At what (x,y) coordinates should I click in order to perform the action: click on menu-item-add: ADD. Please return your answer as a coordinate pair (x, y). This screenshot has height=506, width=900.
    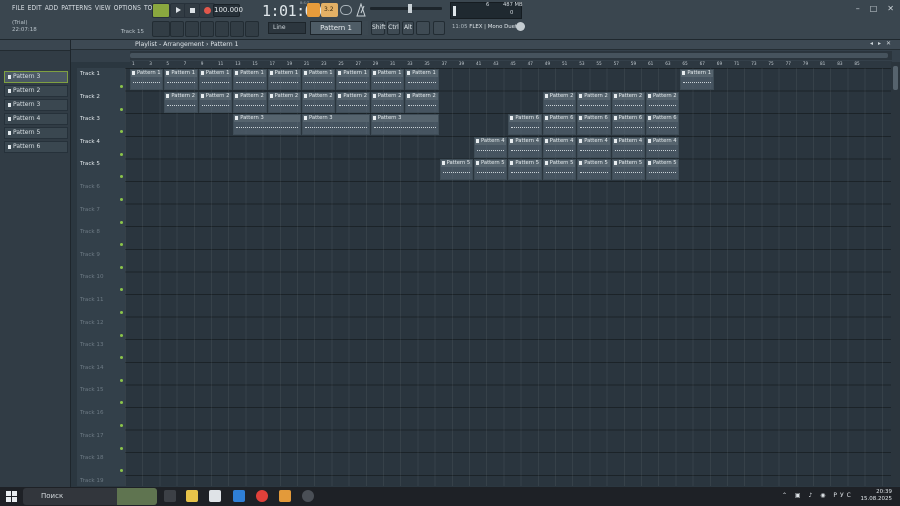
    Looking at the image, I should click on (52, 8).